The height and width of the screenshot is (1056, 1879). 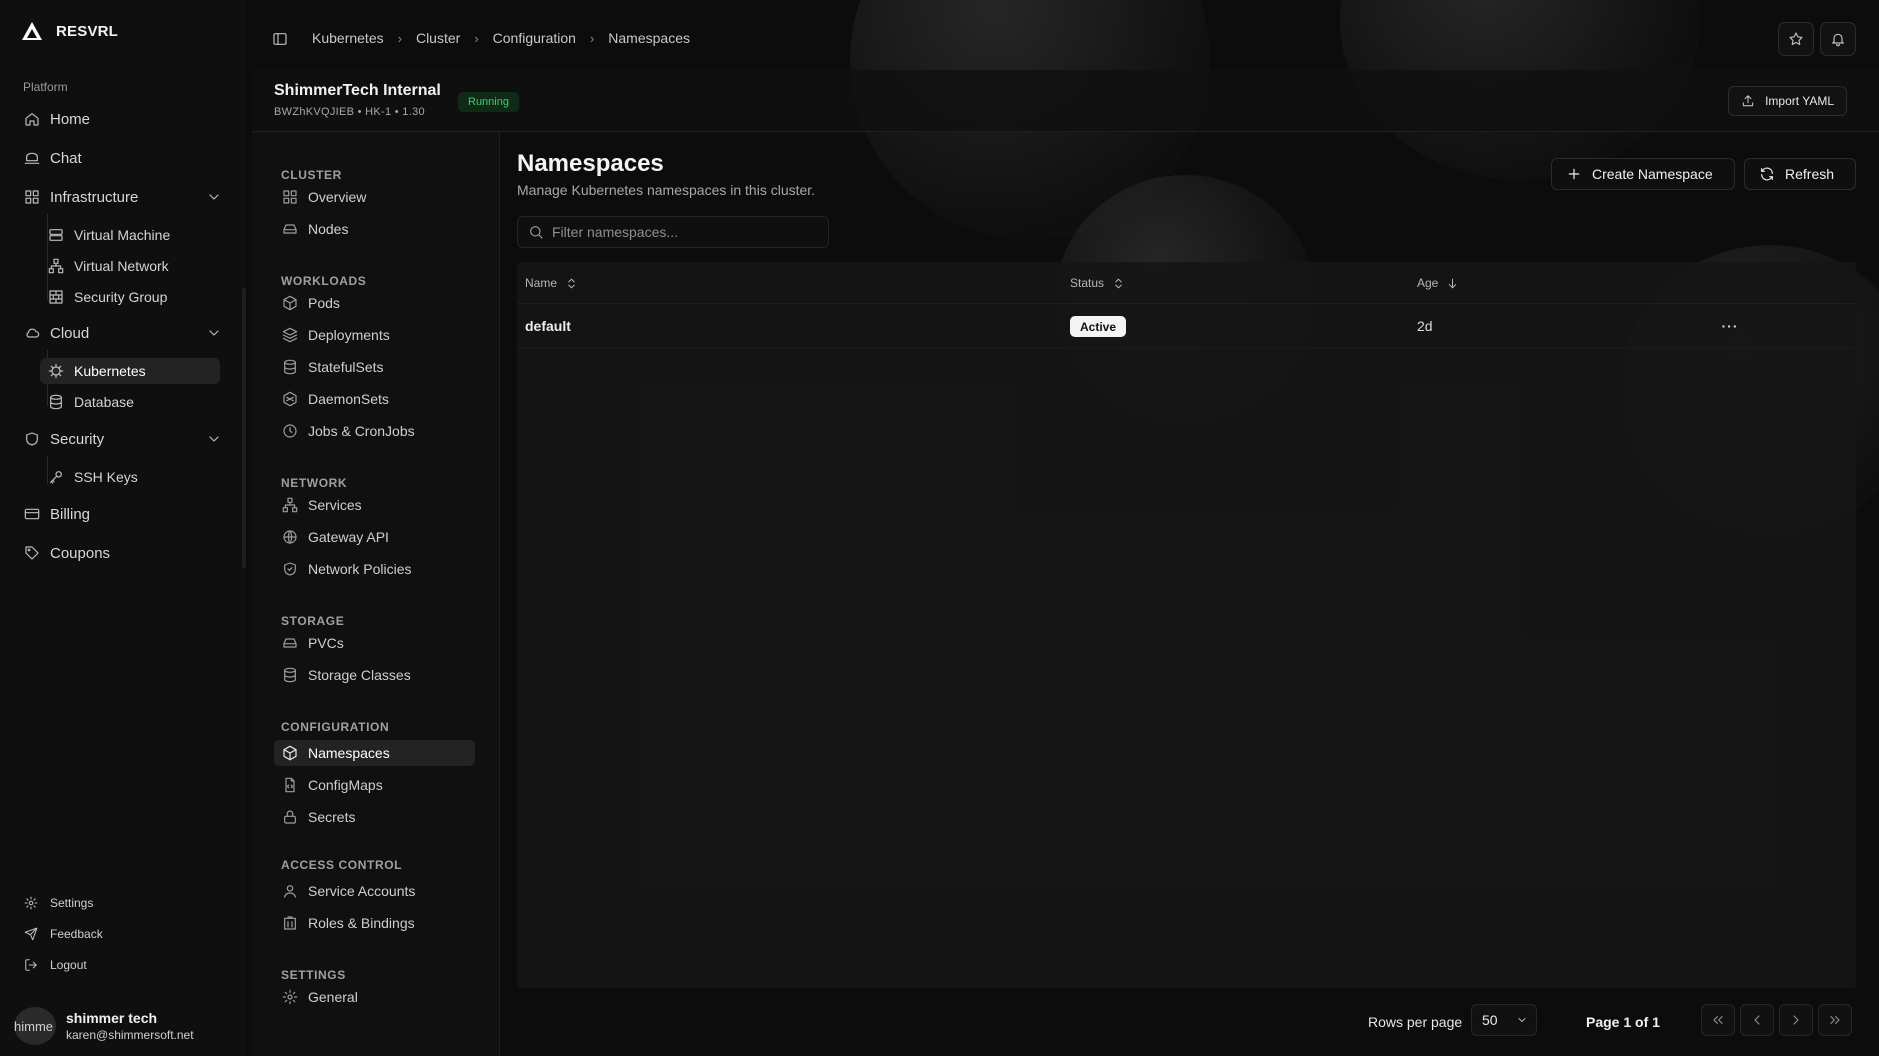 What do you see at coordinates (374, 643) in the screenshot?
I see `res-pvcs: PVCs` at bounding box center [374, 643].